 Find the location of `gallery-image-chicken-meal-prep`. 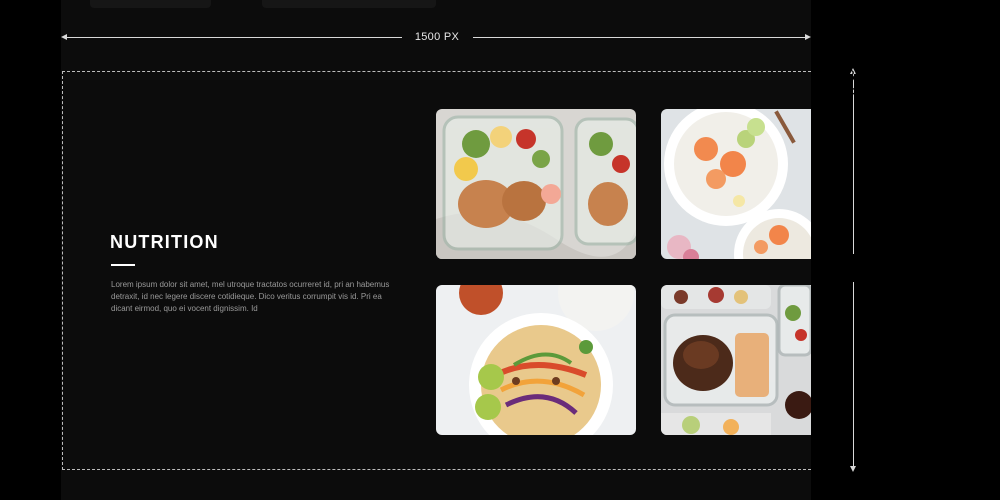

gallery-image-chicken-meal-prep is located at coordinates (736, 360).